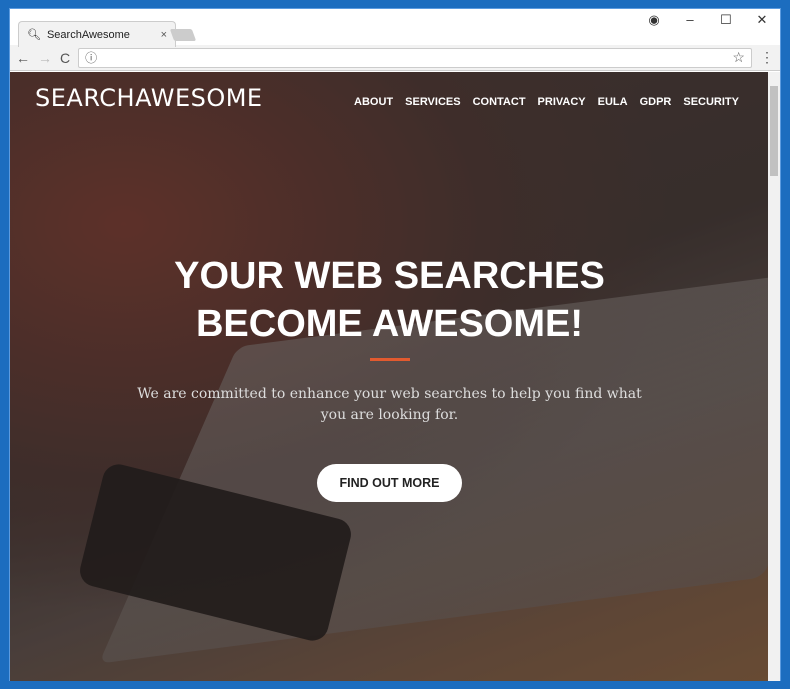 The image size is (790, 689). I want to click on site-logo: SEARCHAWESOME, so click(149, 98).